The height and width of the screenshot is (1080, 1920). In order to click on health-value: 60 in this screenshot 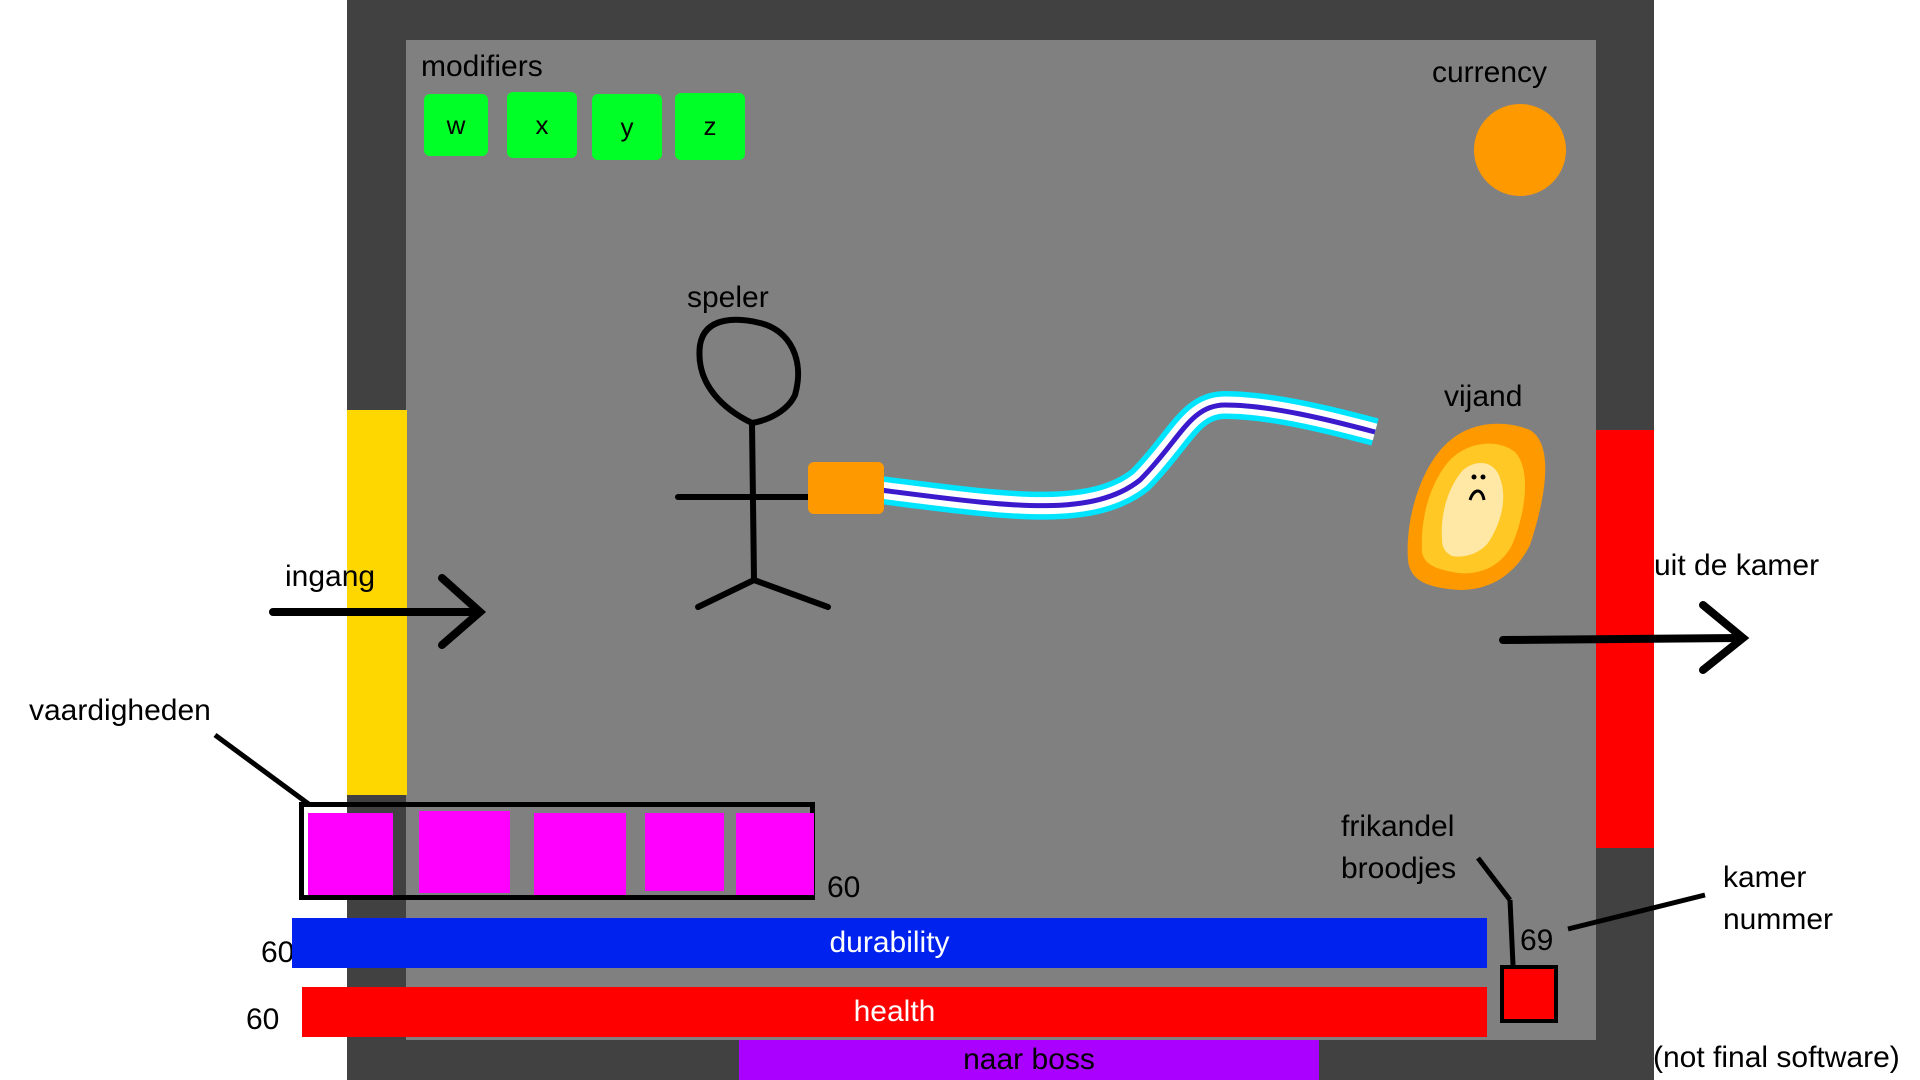, I will do `click(263, 1019)`.